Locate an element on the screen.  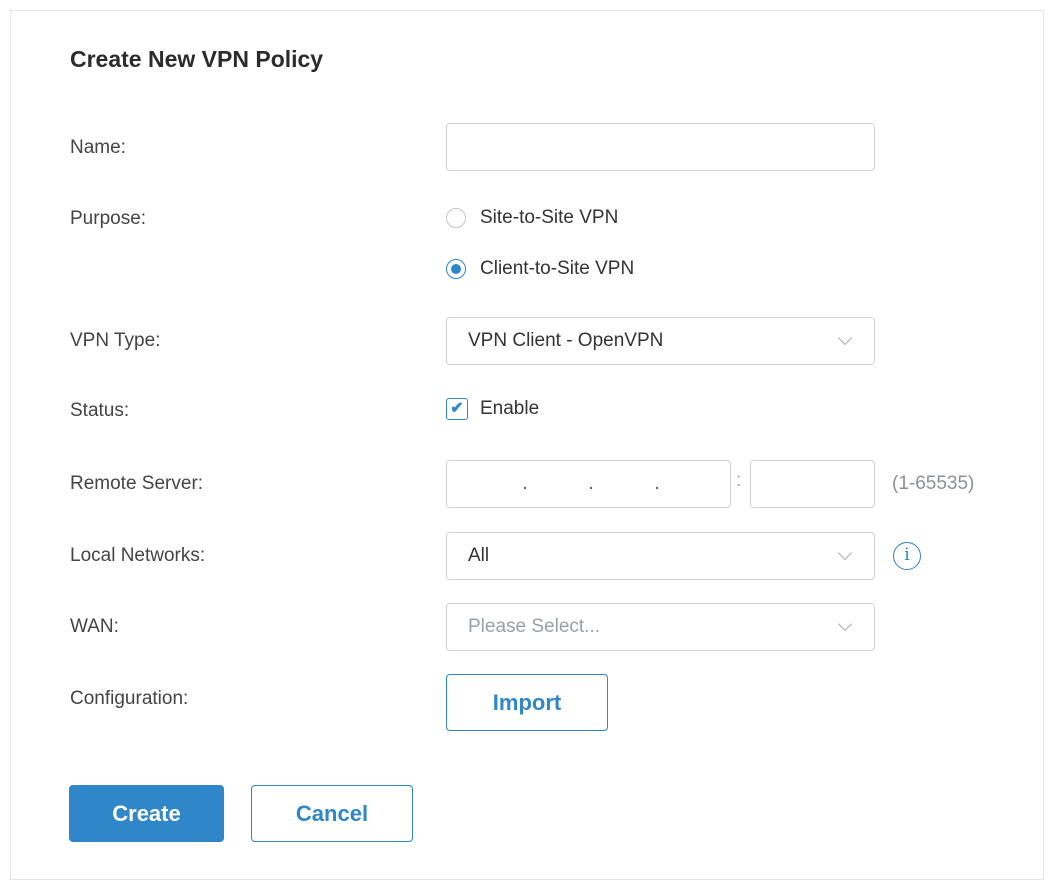
site-to-site-label: Site-to-Site VPN is located at coordinates (549, 217).